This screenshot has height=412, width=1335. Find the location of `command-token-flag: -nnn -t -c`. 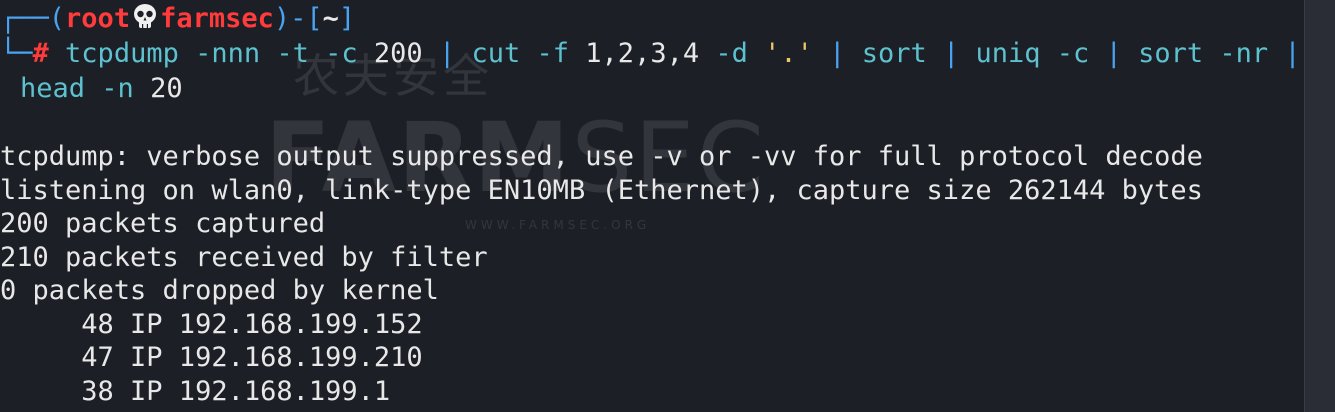

command-token-flag: -nnn -t -c is located at coordinates (276, 53).